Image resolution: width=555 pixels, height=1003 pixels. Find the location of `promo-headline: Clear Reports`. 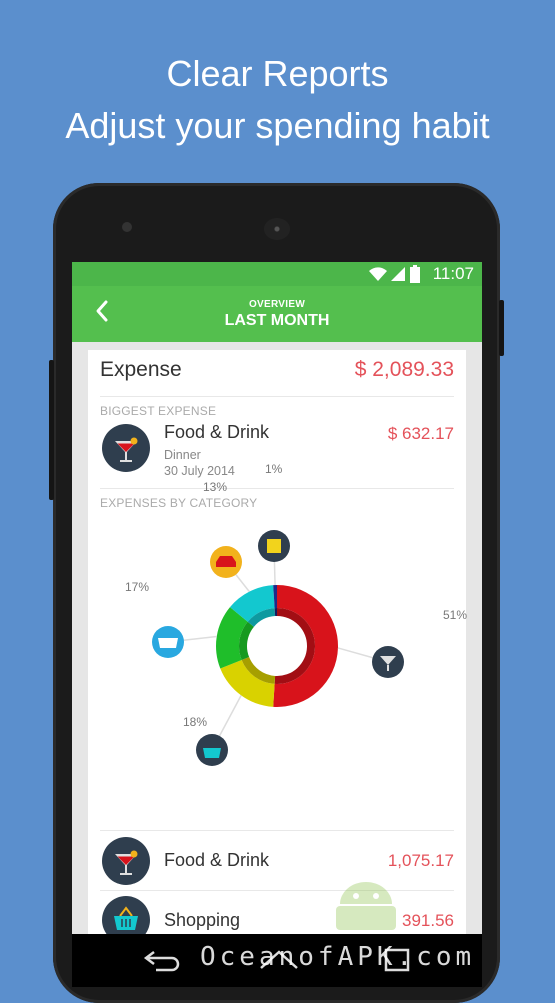

promo-headline: Clear Reports is located at coordinates (277, 73).